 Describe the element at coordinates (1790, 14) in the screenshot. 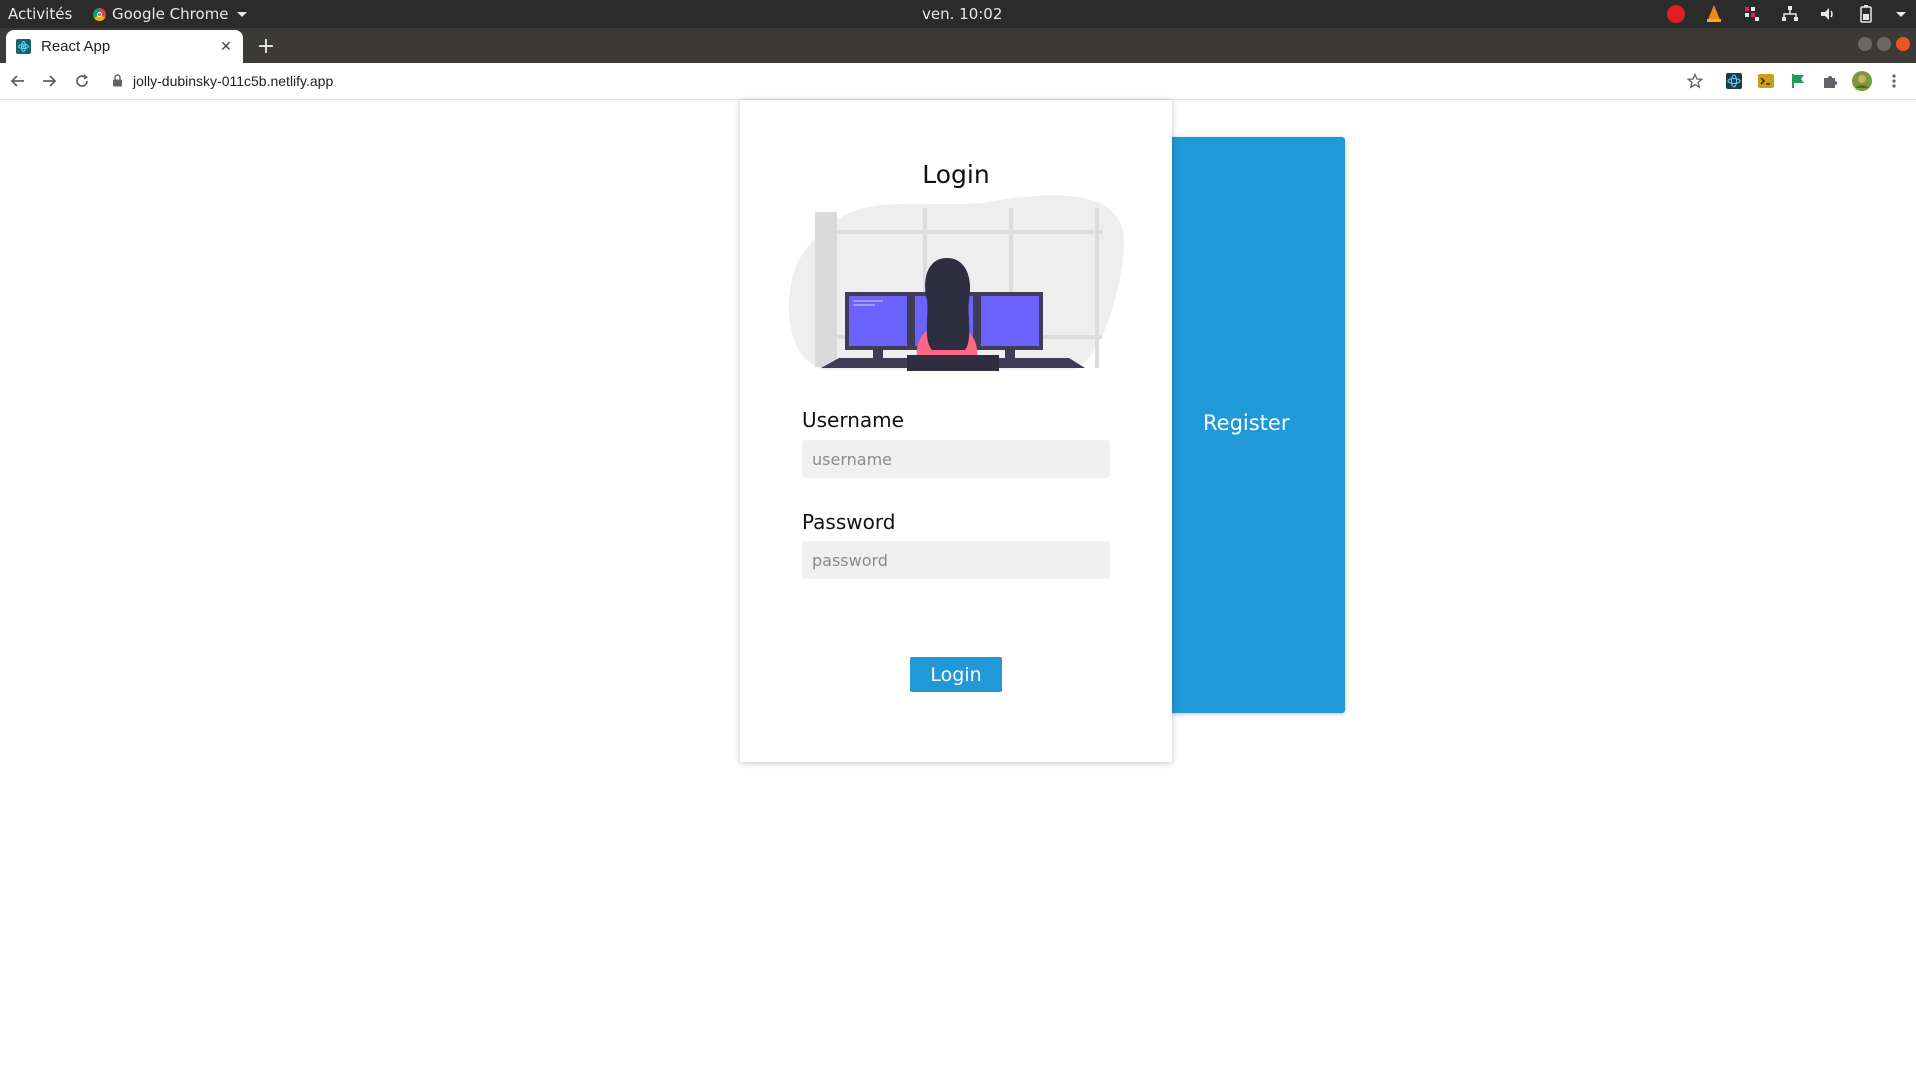

I see `network-icon` at that location.